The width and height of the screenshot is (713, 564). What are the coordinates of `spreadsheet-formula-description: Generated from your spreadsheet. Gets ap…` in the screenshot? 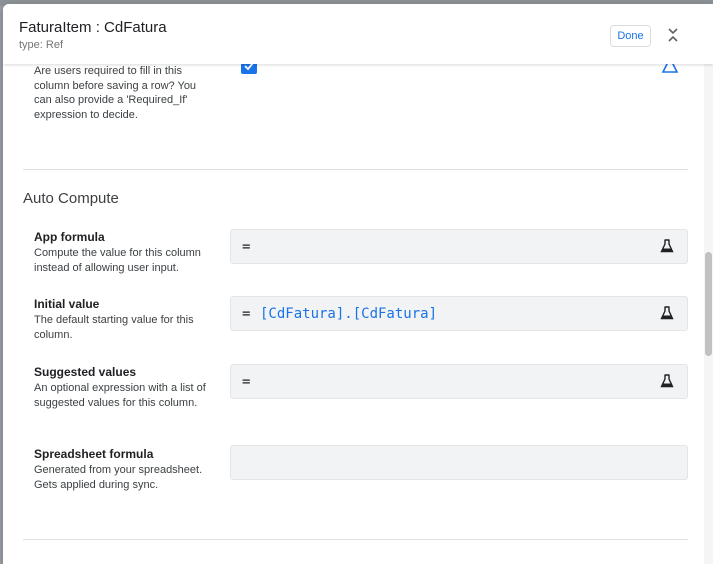 It's located at (118, 477).